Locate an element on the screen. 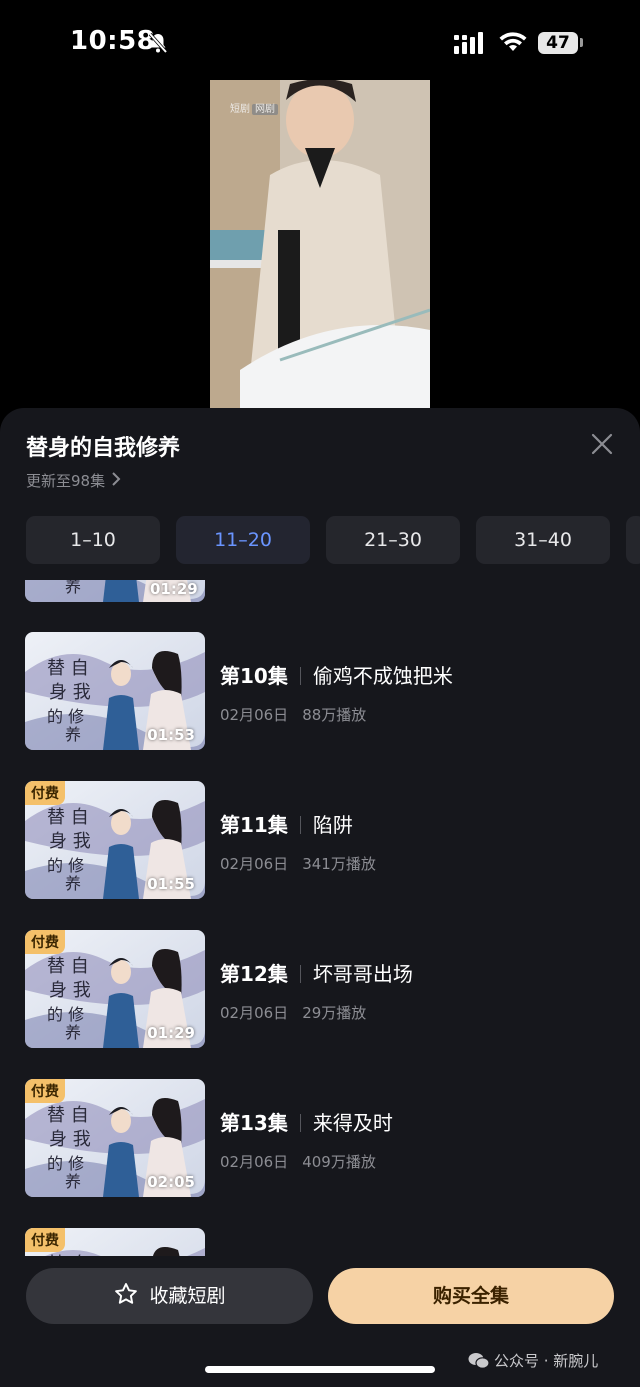 The width and height of the screenshot is (640, 1387). episode-title: 第11集 陷阱 is located at coordinates (286, 823).